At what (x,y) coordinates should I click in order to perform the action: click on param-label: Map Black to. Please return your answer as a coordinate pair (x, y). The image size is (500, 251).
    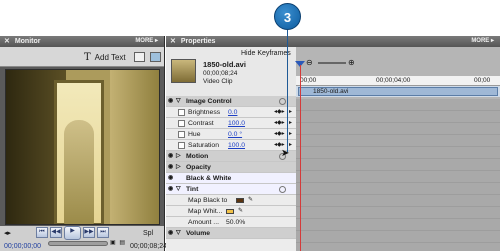
    Looking at the image, I should click on (208, 200).